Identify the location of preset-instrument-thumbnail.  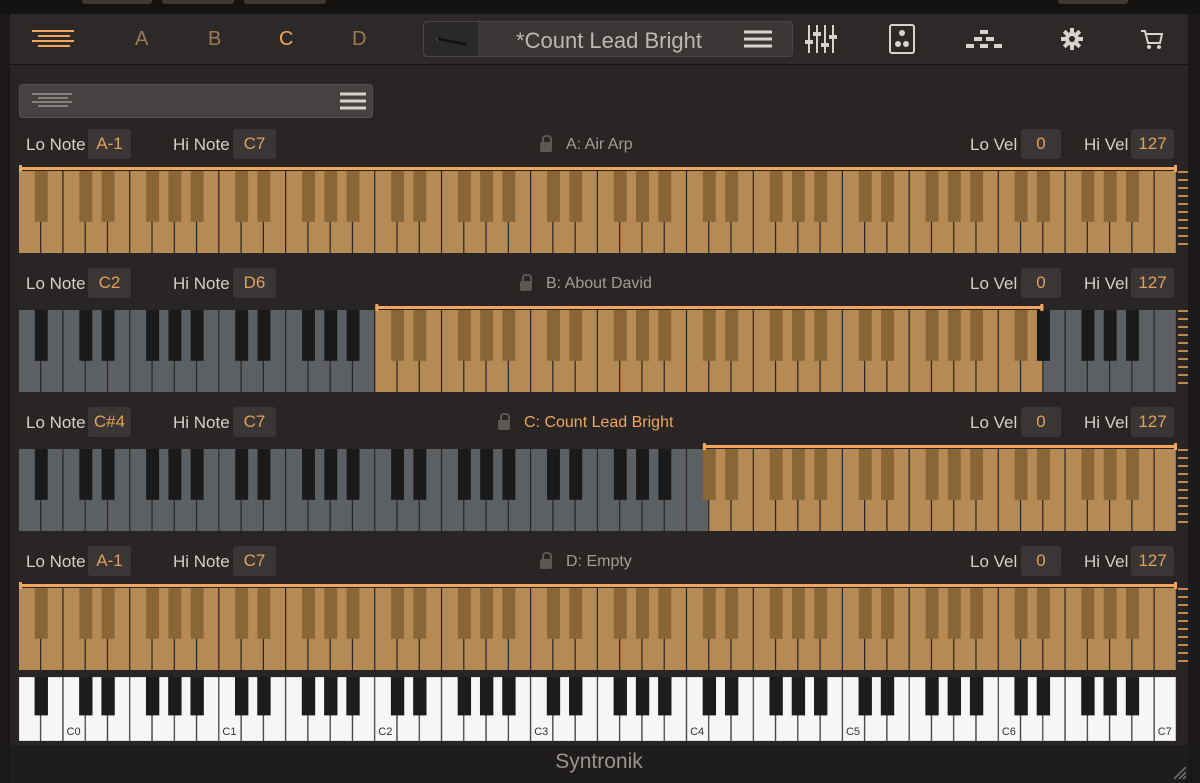
(451, 39).